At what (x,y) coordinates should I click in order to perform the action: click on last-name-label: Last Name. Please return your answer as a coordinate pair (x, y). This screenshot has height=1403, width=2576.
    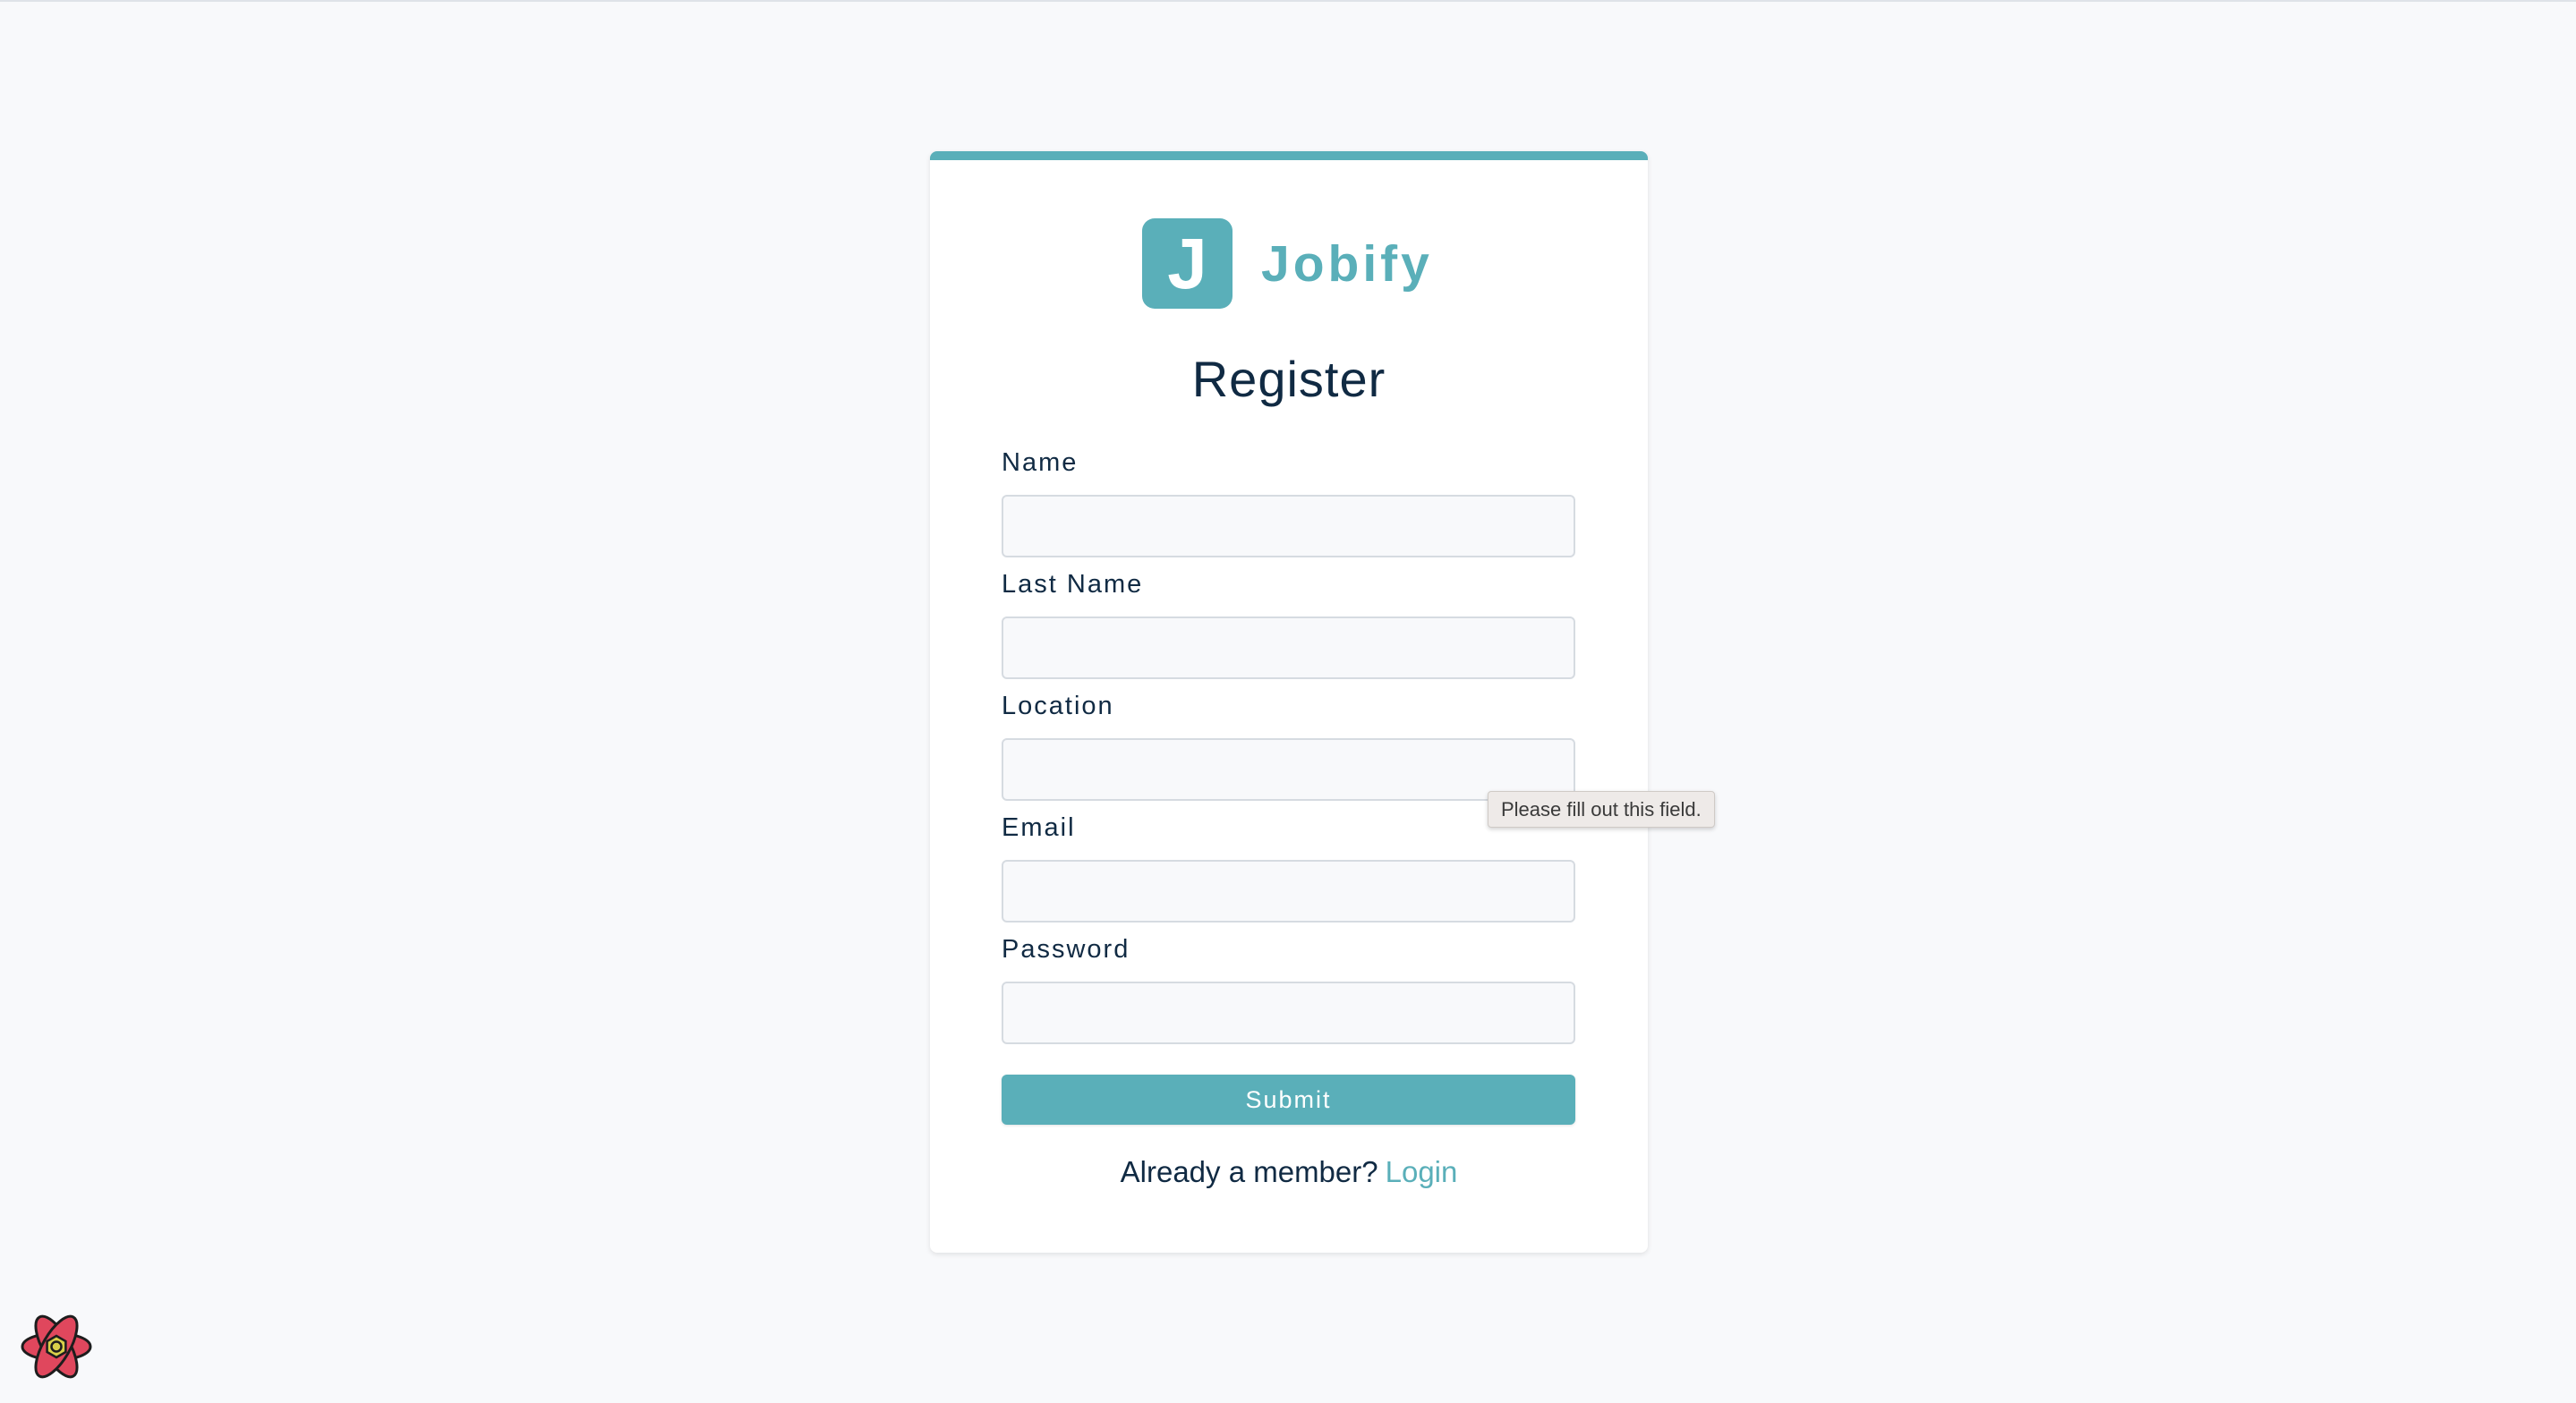
    Looking at the image, I should click on (1073, 584).